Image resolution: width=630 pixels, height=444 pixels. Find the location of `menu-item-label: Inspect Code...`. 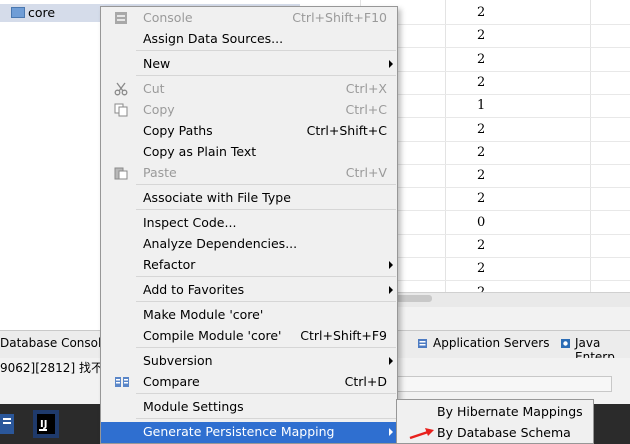

menu-item-label: Inspect Code... is located at coordinates (190, 222).